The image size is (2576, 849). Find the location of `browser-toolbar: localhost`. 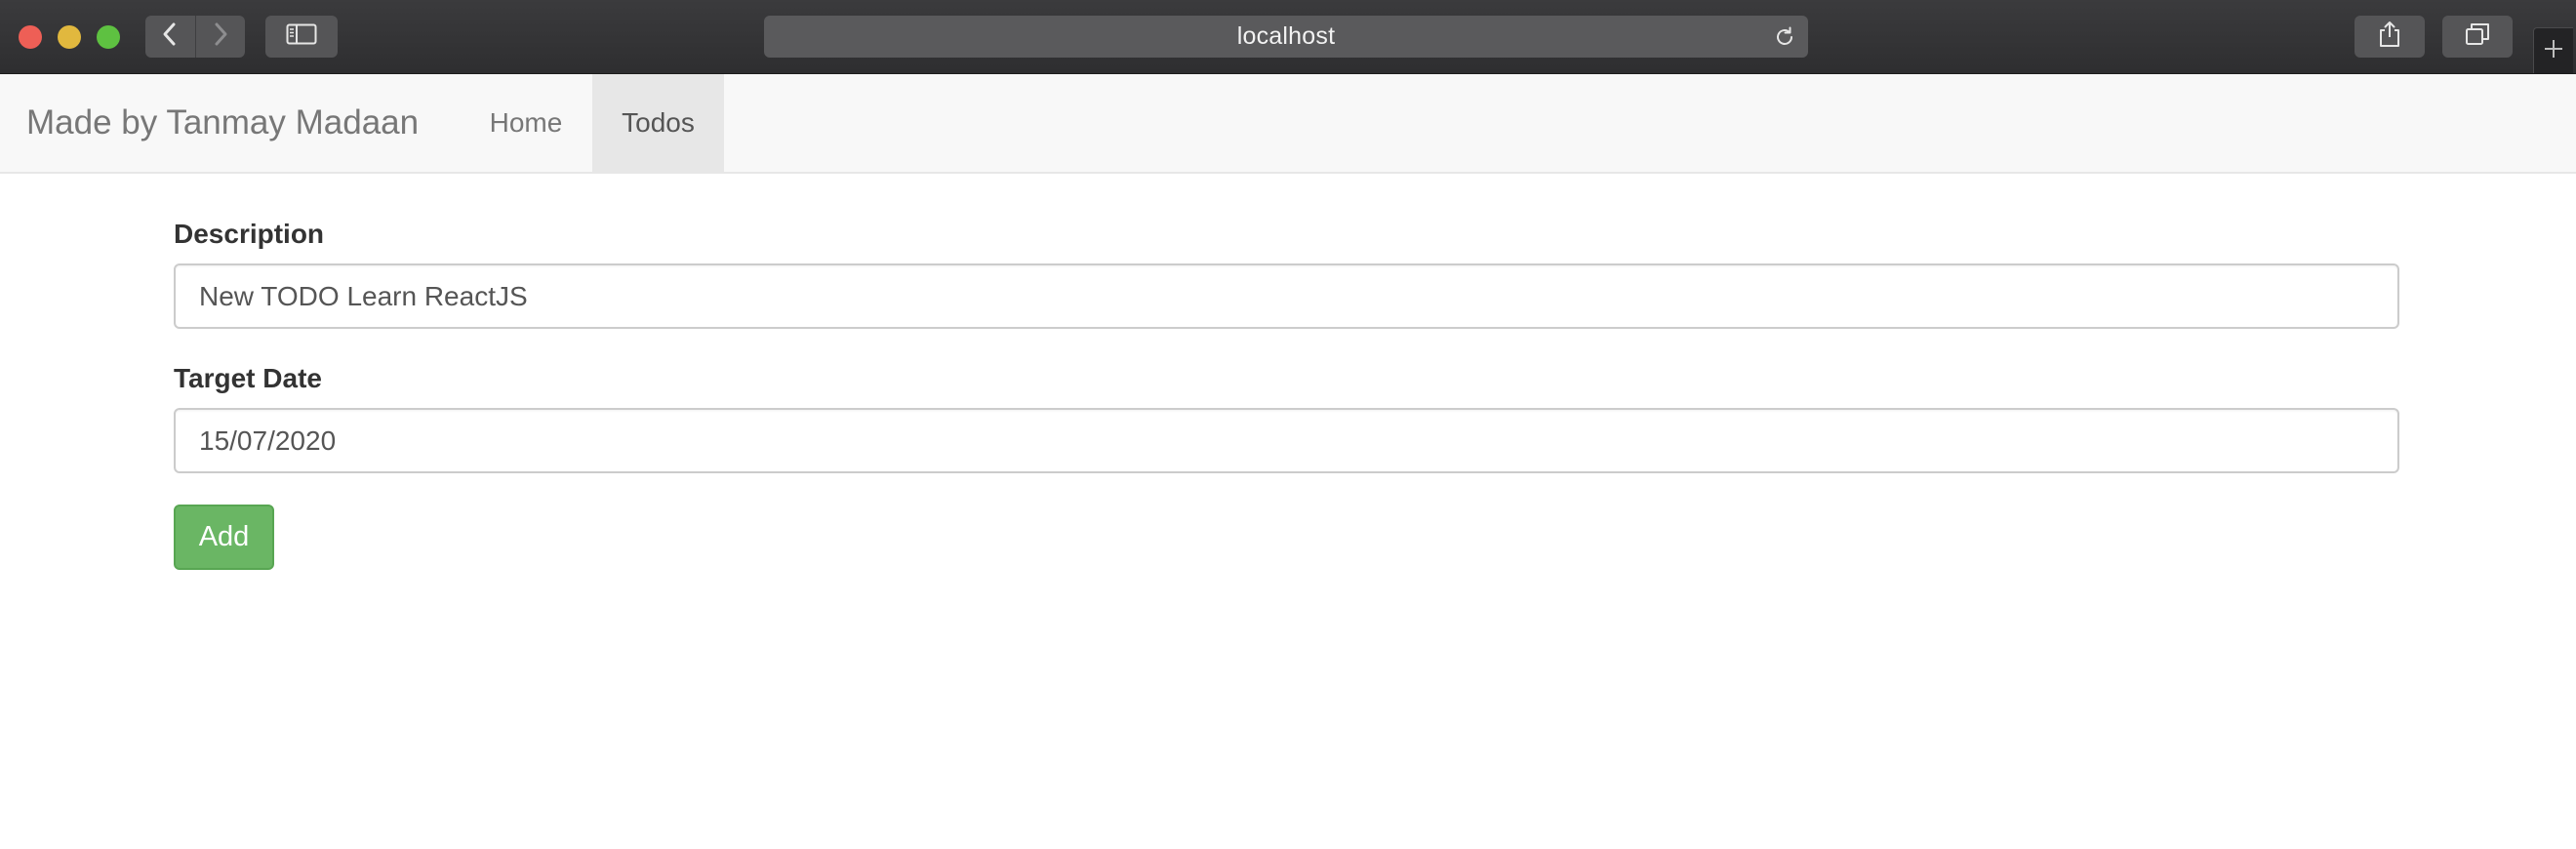

browser-toolbar: localhost is located at coordinates (1288, 37).